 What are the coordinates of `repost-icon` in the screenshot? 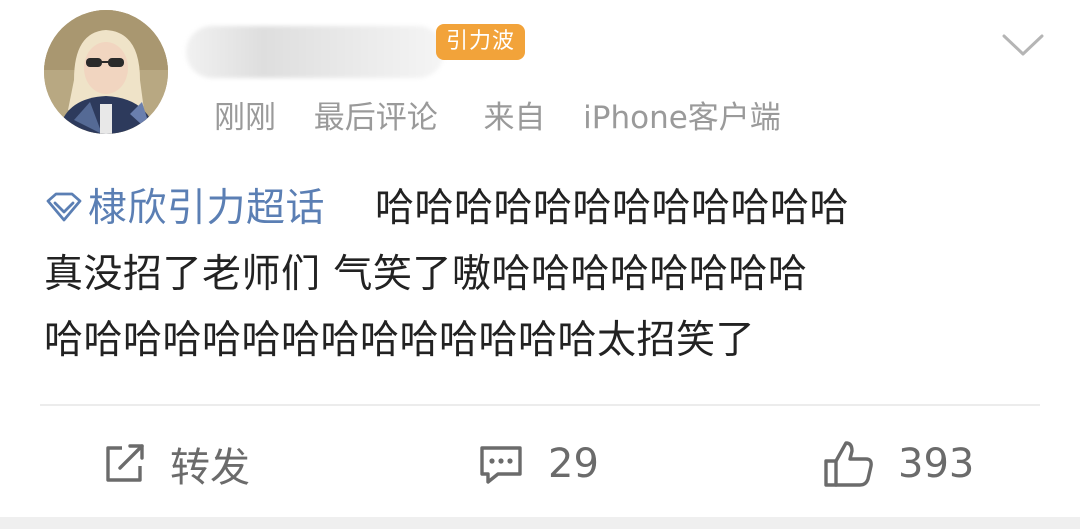 It's located at (125, 463).